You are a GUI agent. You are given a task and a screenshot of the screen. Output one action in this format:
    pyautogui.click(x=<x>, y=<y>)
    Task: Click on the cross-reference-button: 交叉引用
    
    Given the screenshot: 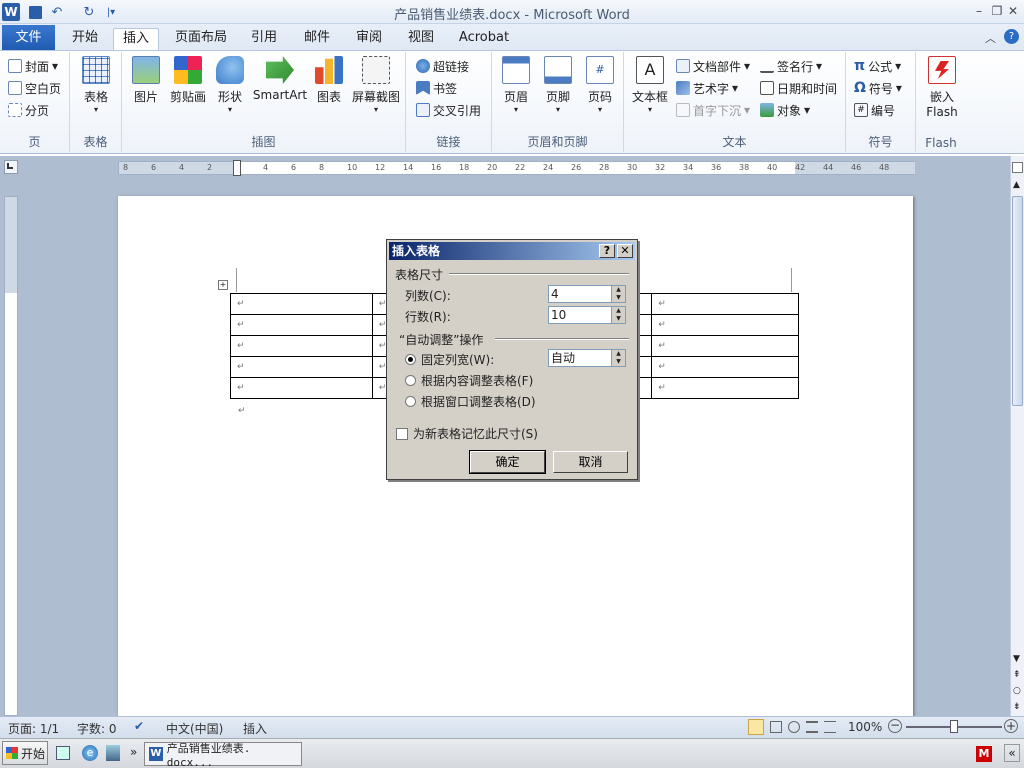 What is the action you would take?
    pyautogui.click(x=448, y=110)
    